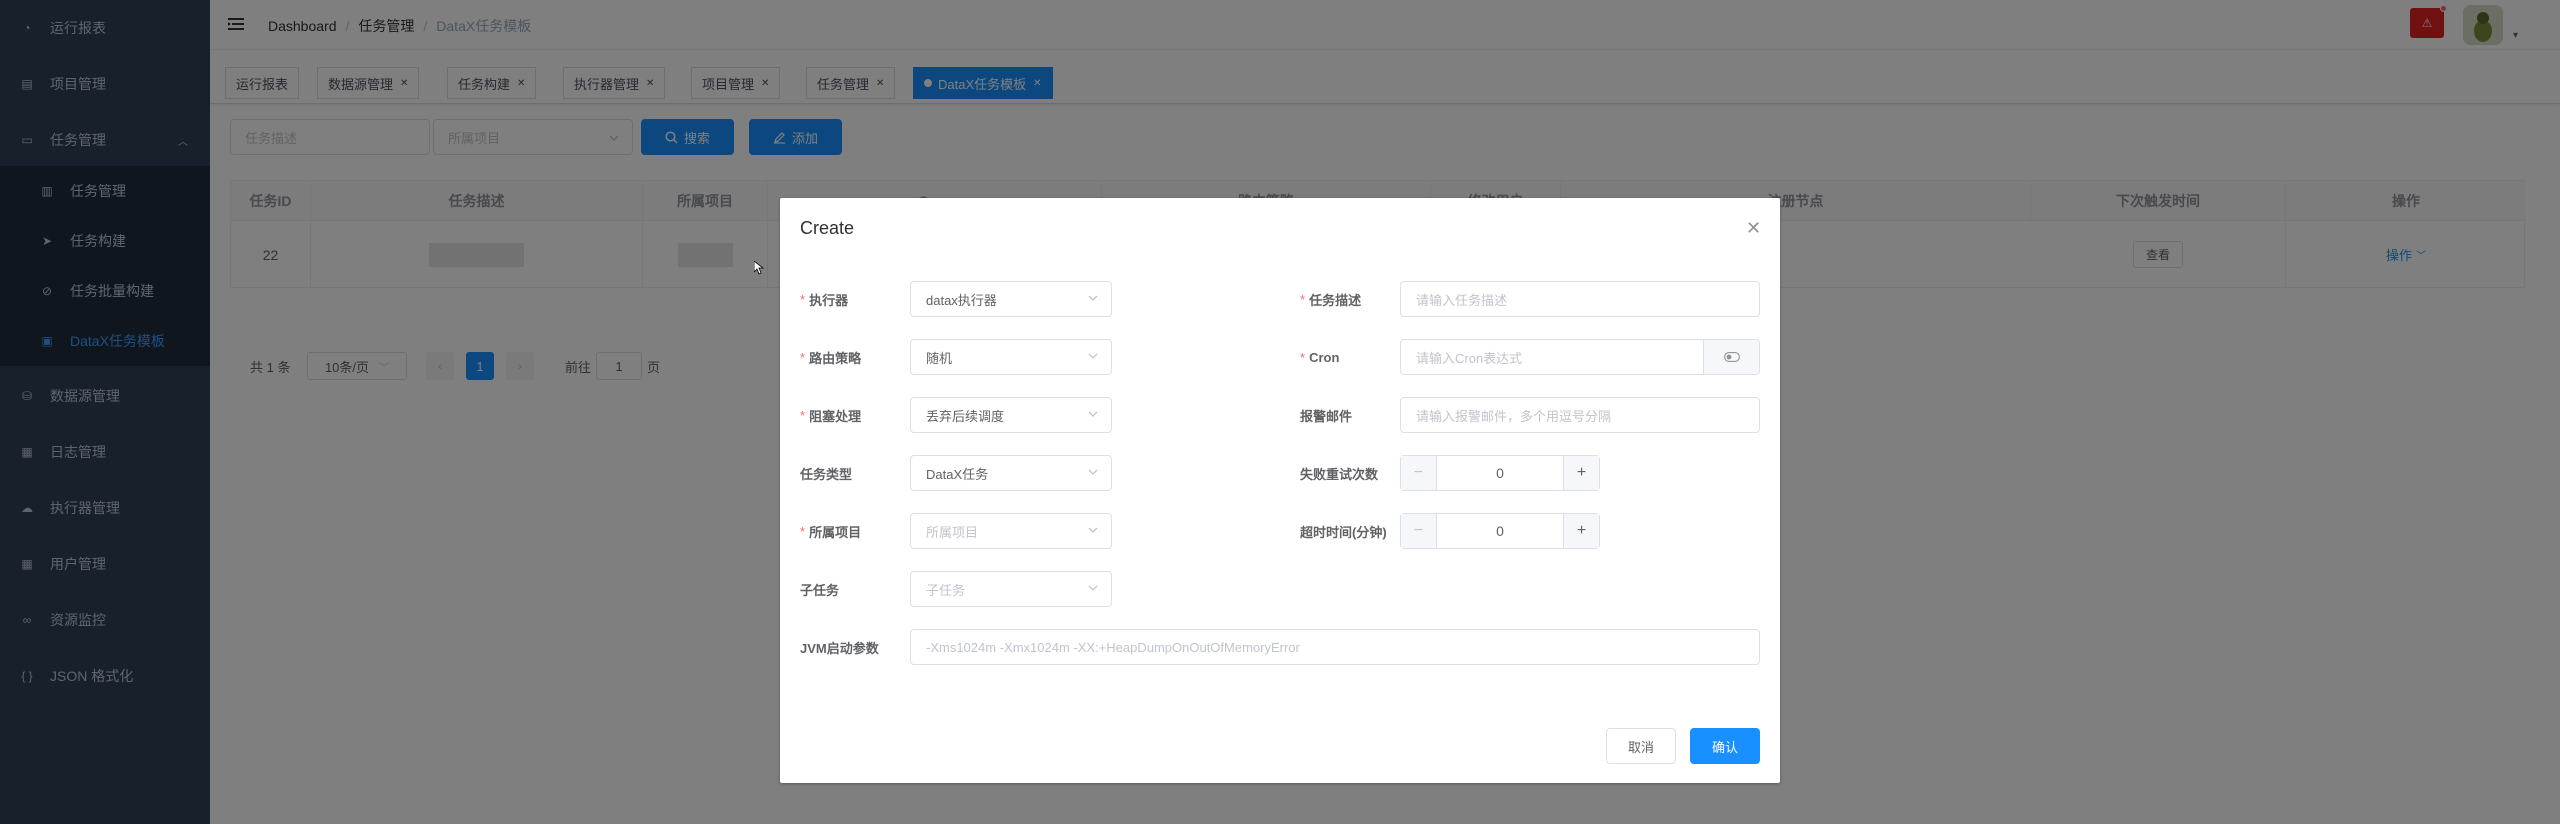 The image size is (2560, 824). Describe the element at coordinates (1335, 300) in the screenshot. I see `label-text: 任务描述` at that location.